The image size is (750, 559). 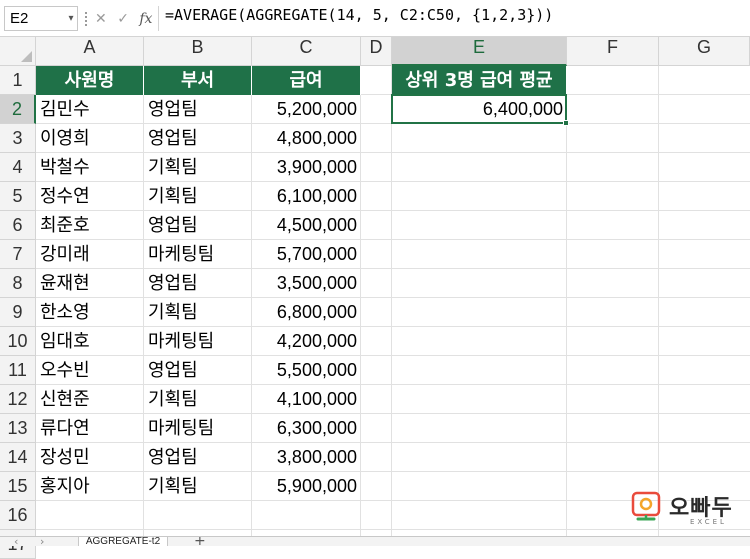 I want to click on row-header-12: 12, so click(x=18, y=399).